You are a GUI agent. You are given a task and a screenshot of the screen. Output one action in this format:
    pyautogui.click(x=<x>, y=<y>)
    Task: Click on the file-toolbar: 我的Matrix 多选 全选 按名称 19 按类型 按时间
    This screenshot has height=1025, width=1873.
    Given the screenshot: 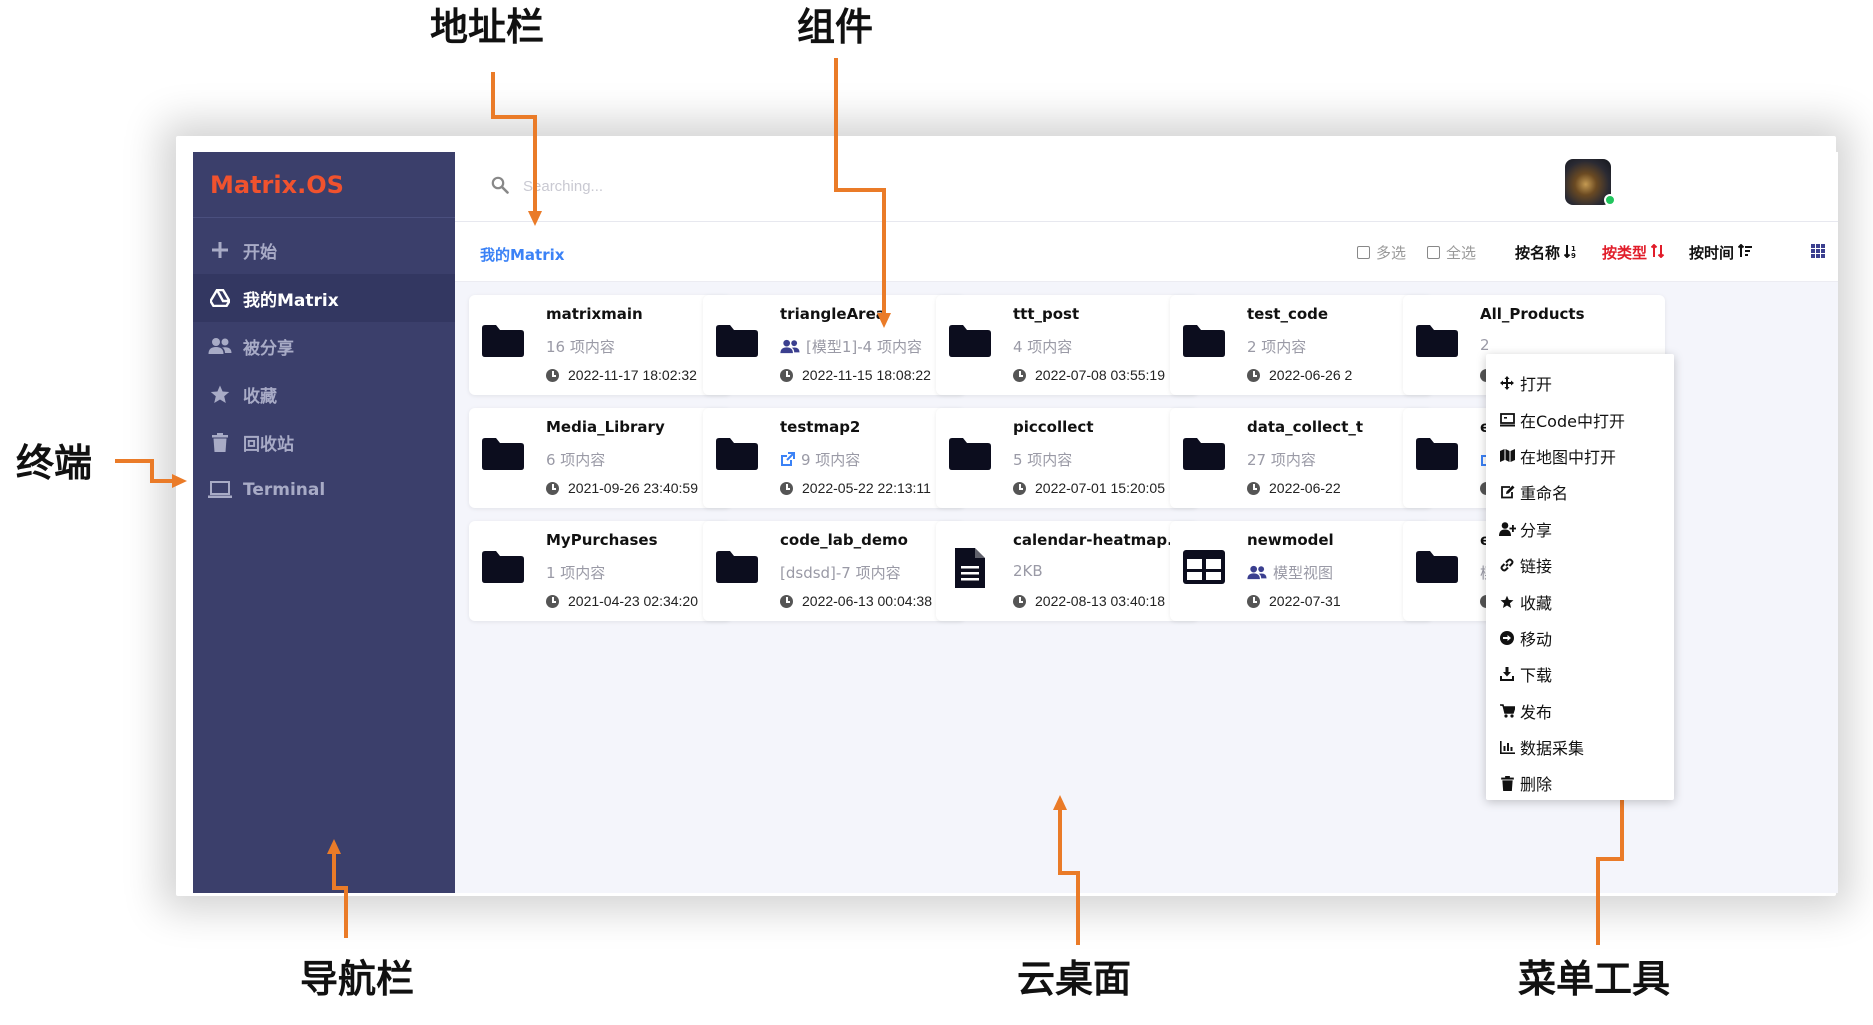 What is the action you would take?
    pyautogui.click(x=1146, y=252)
    